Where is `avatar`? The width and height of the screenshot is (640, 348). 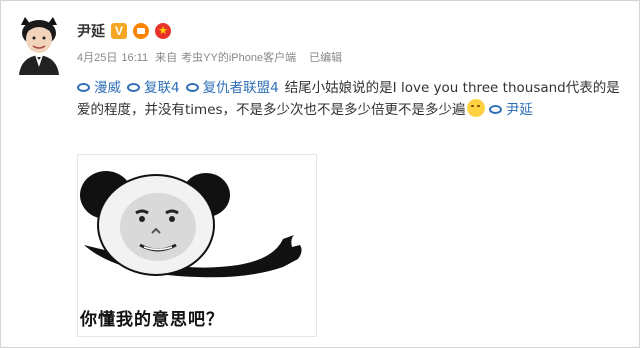 avatar is located at coordinates (39, 45).